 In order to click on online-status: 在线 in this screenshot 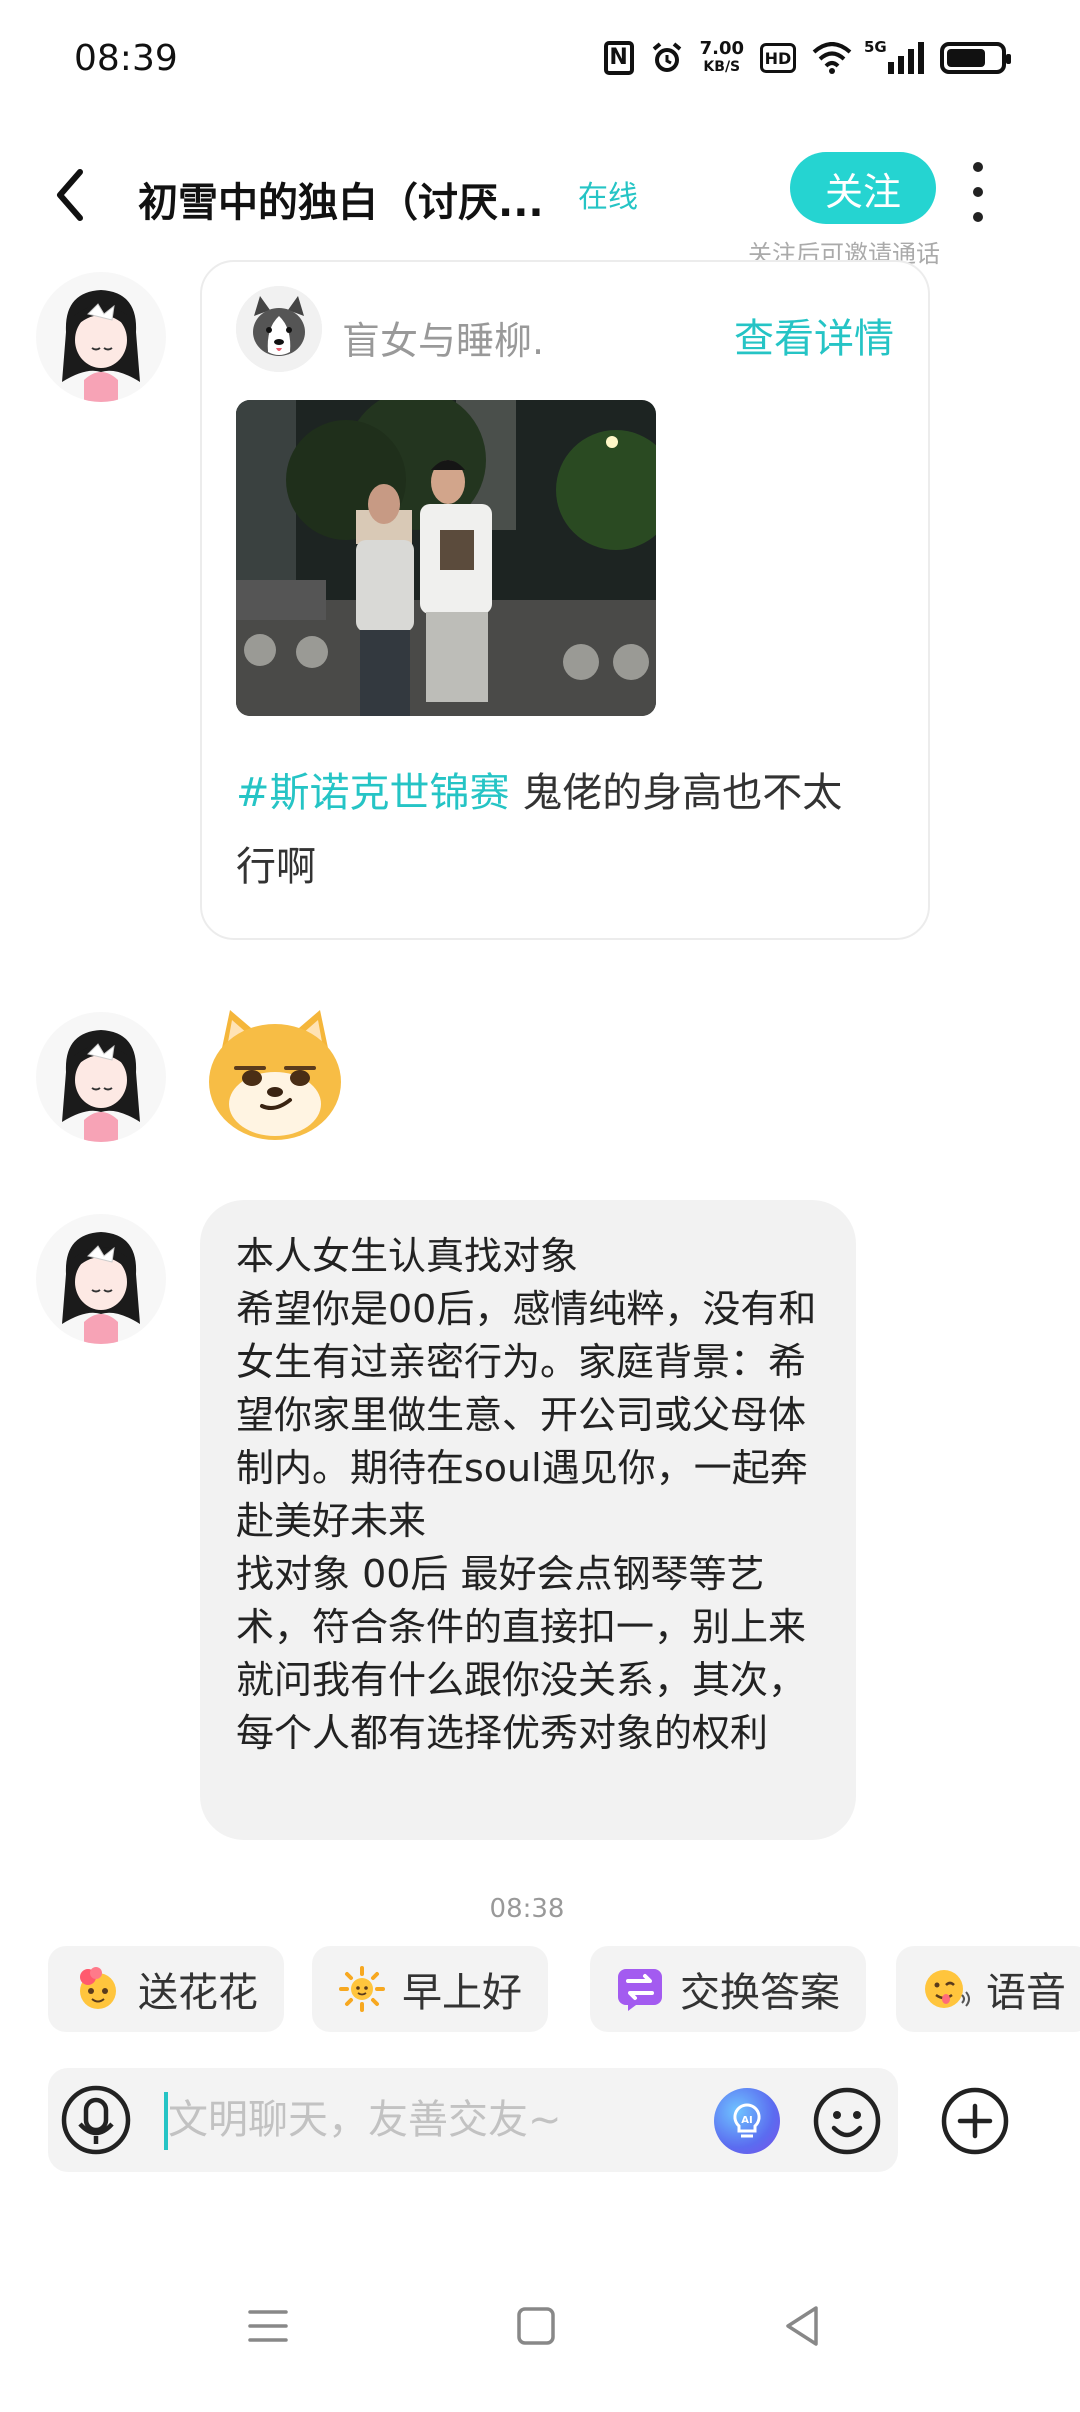, I will do `click(608, 197)`.